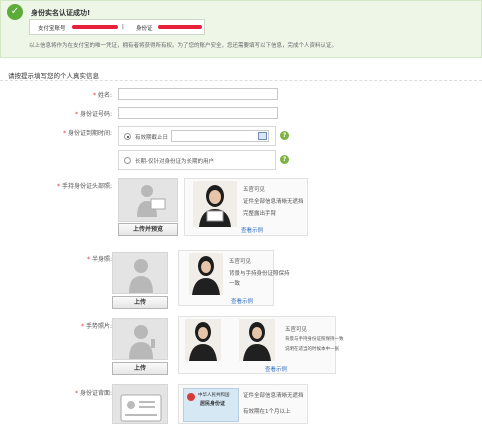 This screenshot has width=482, height=424. What do you see at coordinates (84, 186) in the screenshot?
I see `handheld-label: * 手持身份证头部照:` at bounding box center [84, 186].